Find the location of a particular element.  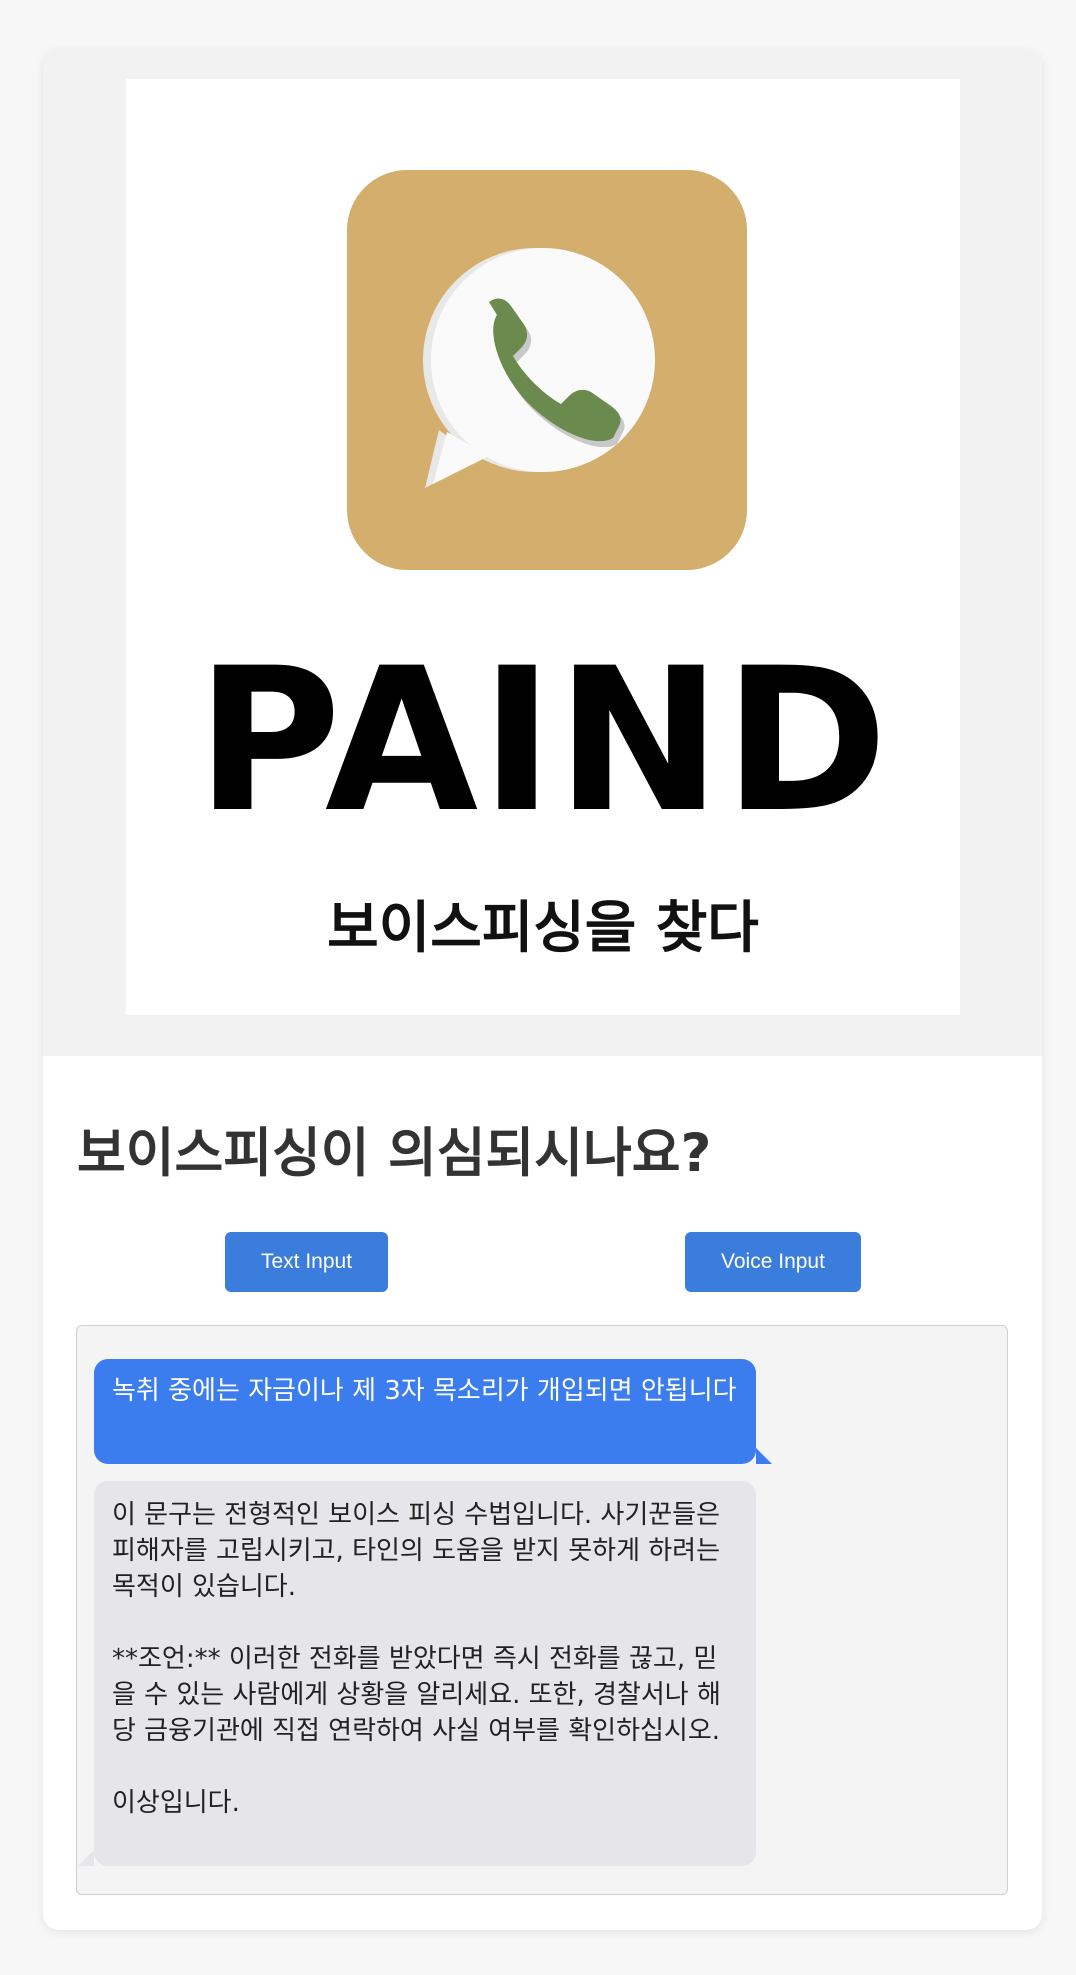

brand-name: PAIND is located at coordinates (543, 740).